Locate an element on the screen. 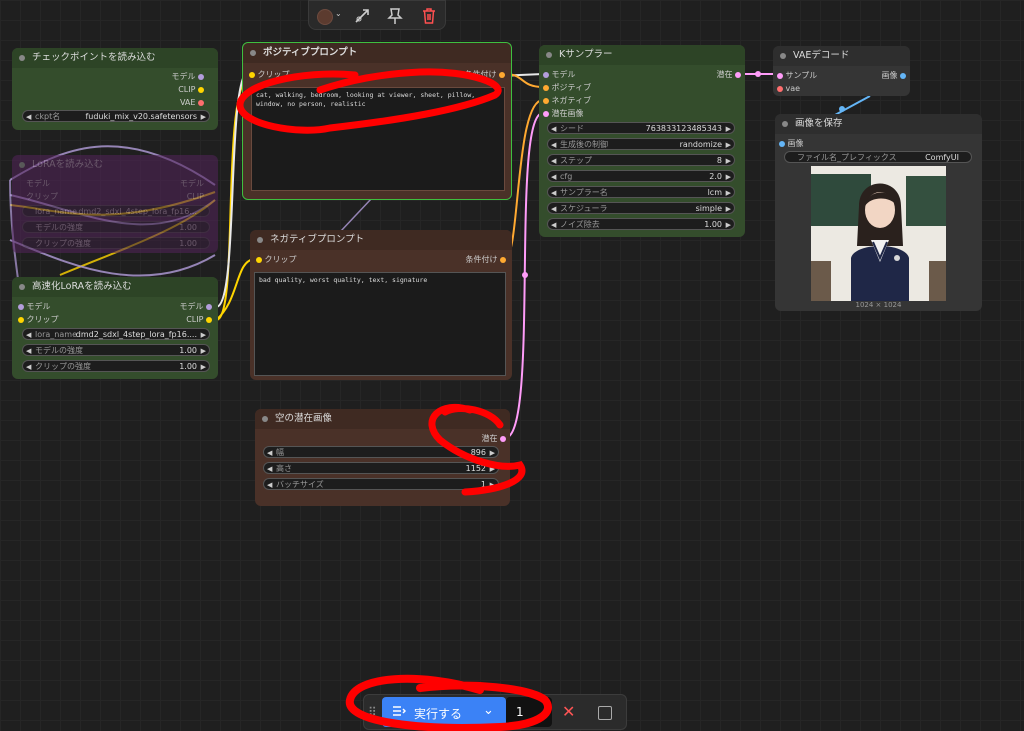 This screenshot has height=731, width=1024. input-images: 画像 is located at coordinates (791, 143).